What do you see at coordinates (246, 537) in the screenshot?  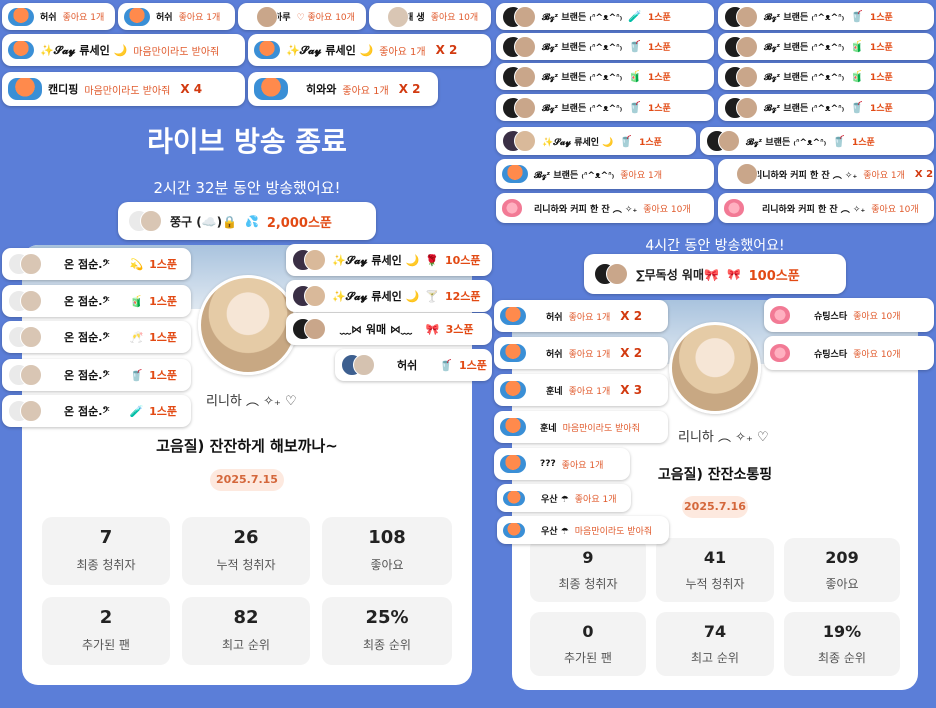 I see `stat-value: 26` at bounding box center [246, 537].